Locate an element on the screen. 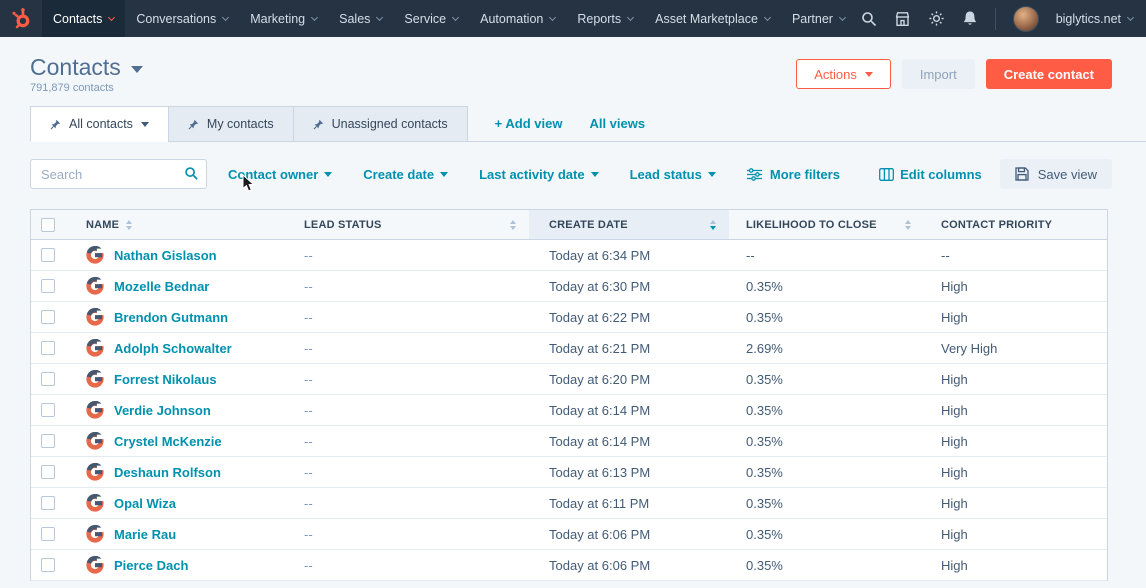 This screenshot has height=588, width=1146. actions-button: Actions is located at coordinates (843, 74).